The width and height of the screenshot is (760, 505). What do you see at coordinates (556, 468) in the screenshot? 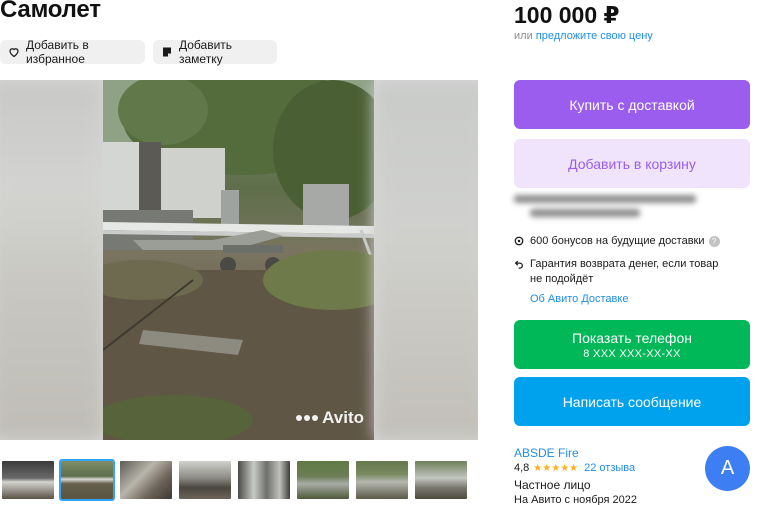
I see `rating-stars-icon: ★★★★★` at bounding box center [556, 468].